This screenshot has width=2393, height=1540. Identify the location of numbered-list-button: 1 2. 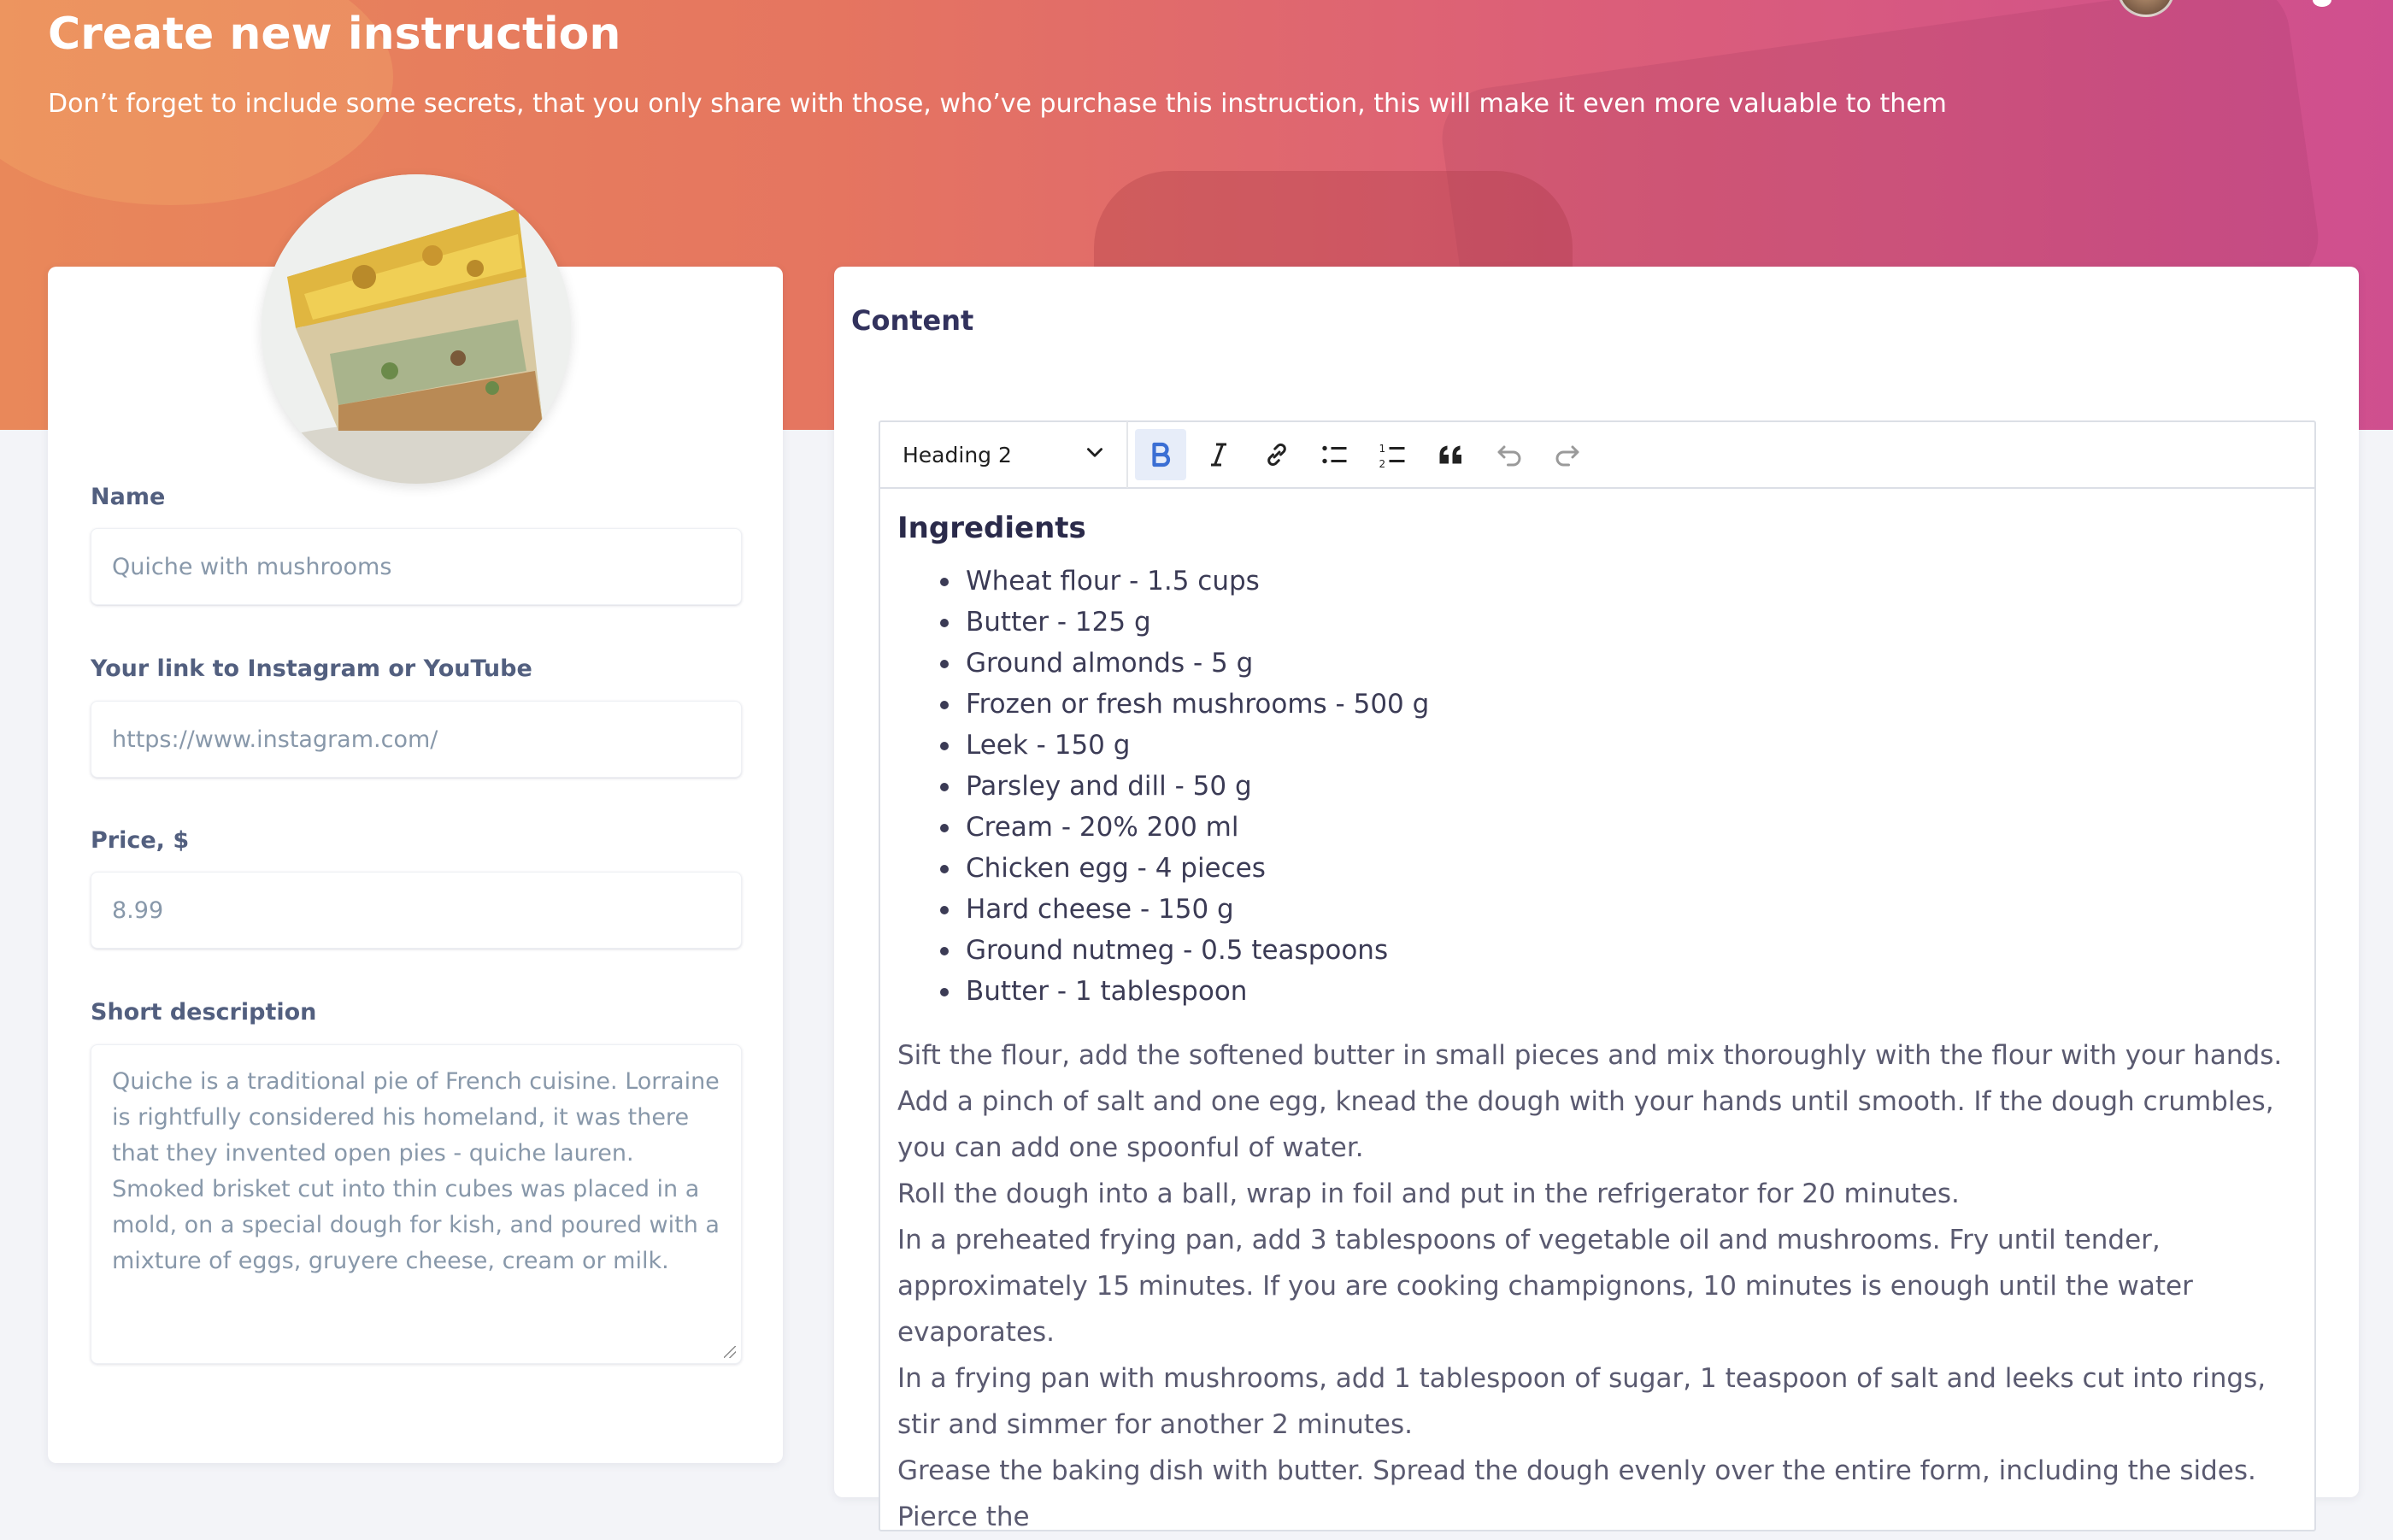
(1393, 454).